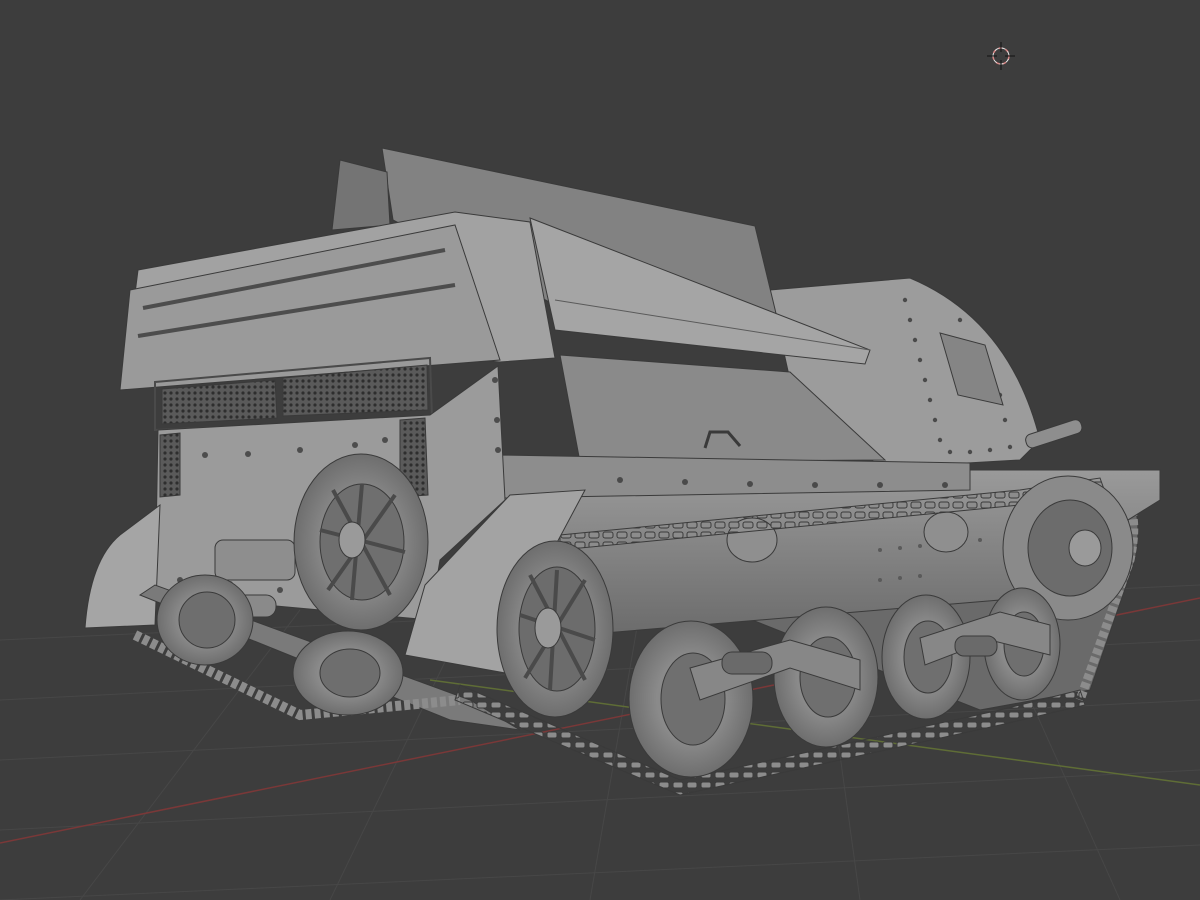  I want to click on left-mudguard, so click(122, 566).